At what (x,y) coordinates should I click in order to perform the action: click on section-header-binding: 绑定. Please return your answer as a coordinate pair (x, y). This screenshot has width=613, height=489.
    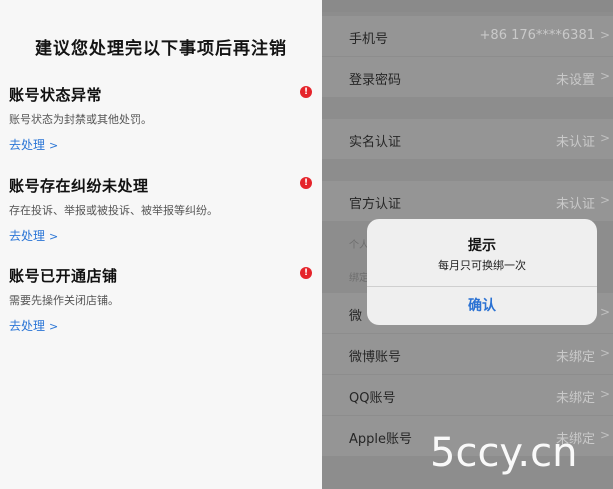
    Looking at the image, I should click on (359, 278).